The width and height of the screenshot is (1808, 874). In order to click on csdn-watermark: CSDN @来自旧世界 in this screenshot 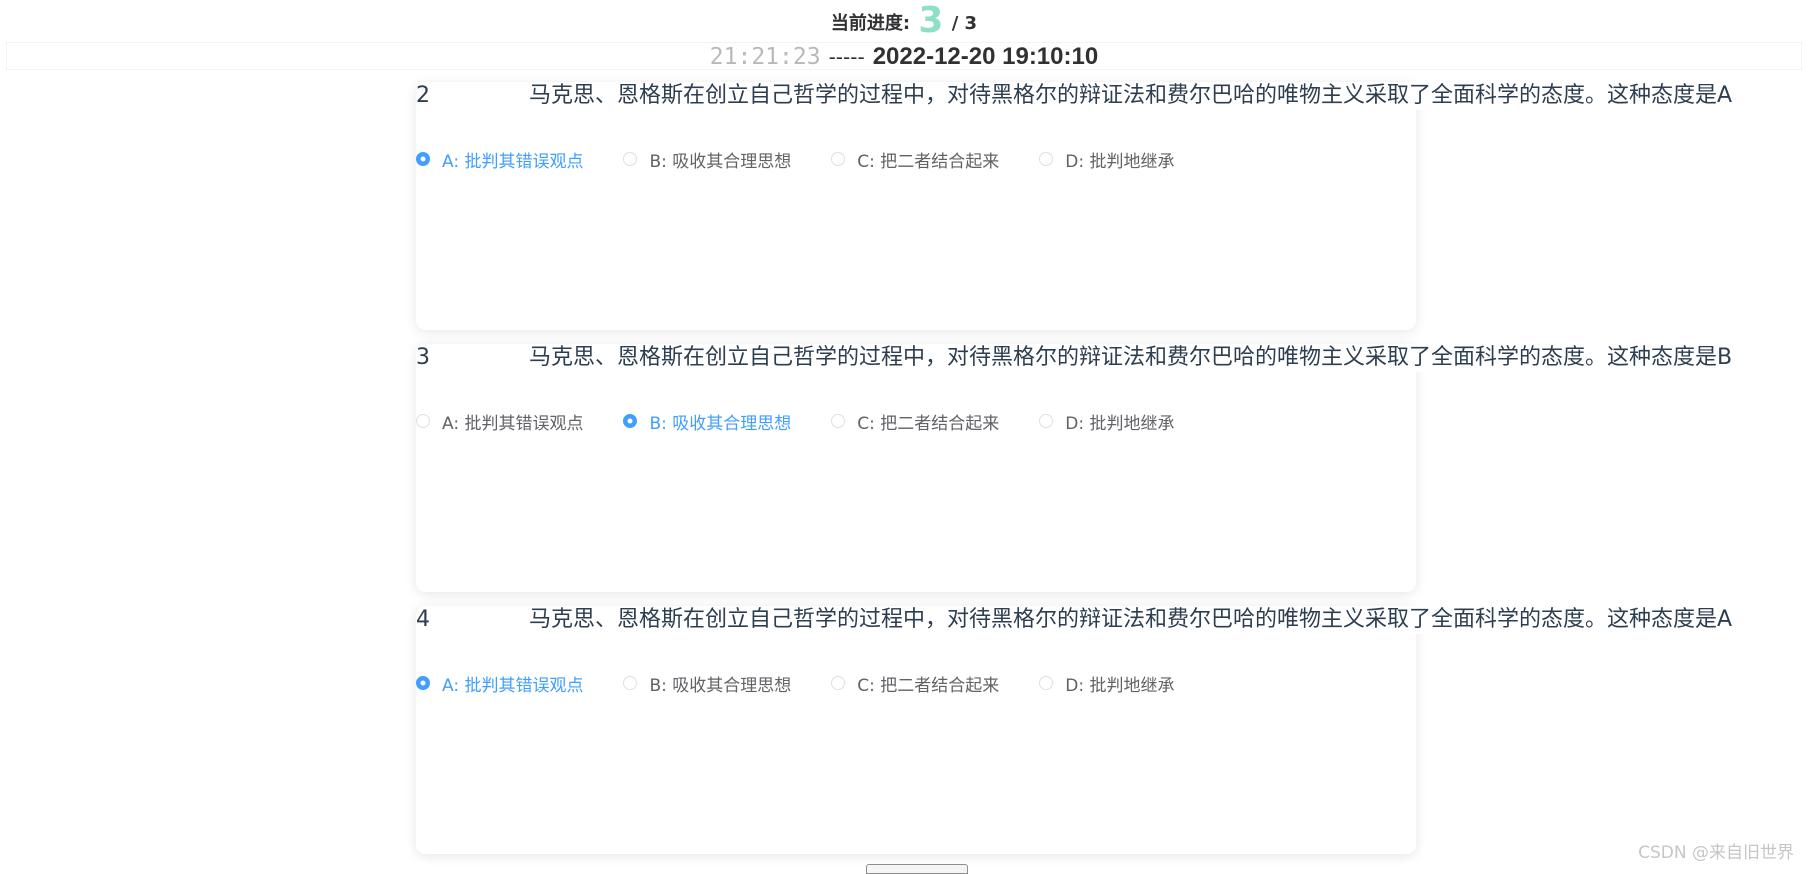, I will do `click(1716, 853)`.